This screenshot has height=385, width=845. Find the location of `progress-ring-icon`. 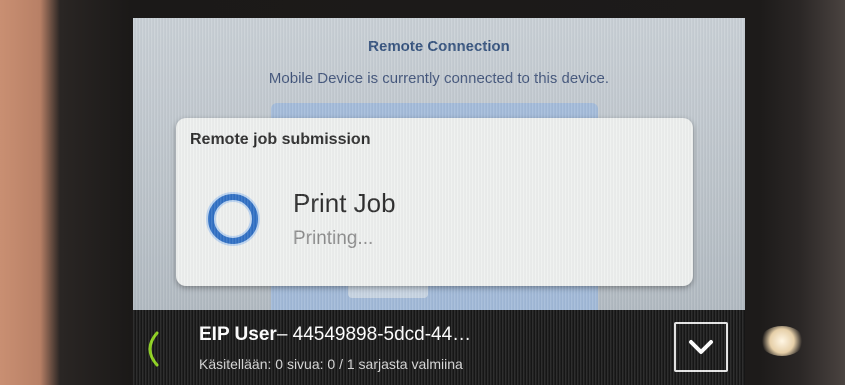

progress-ring-icon is located at coordinates (233, 219).